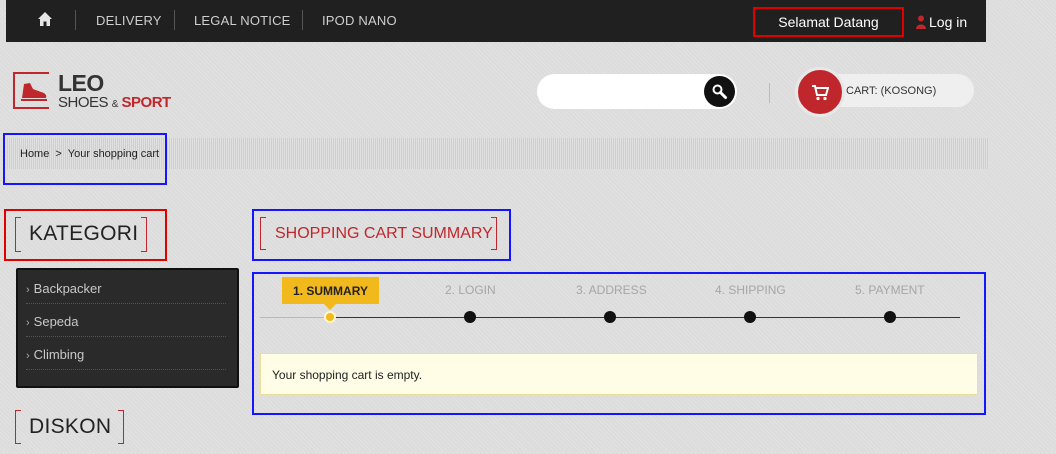  What do you see at coordinates (769, 93) in the screenshot?
I see `header-divider` at bounding box center [769, 93].